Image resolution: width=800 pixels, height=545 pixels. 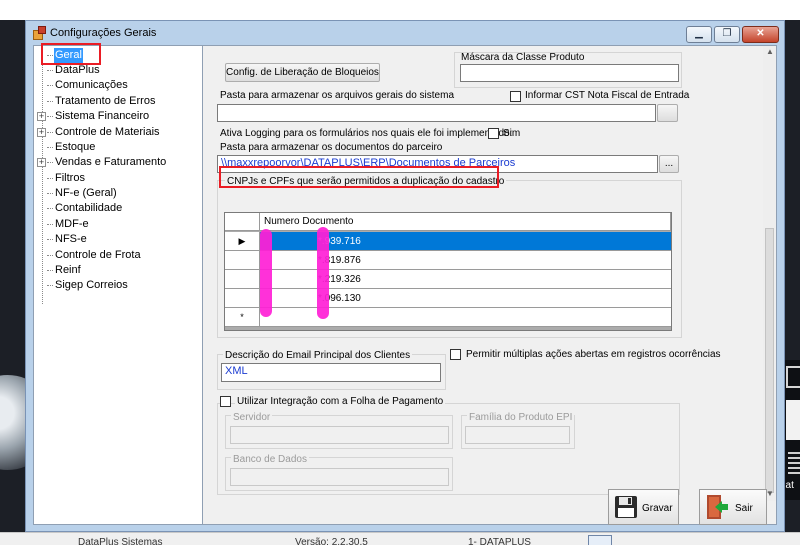 What do you see at coordinates (77, 70) in the screenshot?
I see `tree-item-label: DataPlus` at bounding box center [77, 70].